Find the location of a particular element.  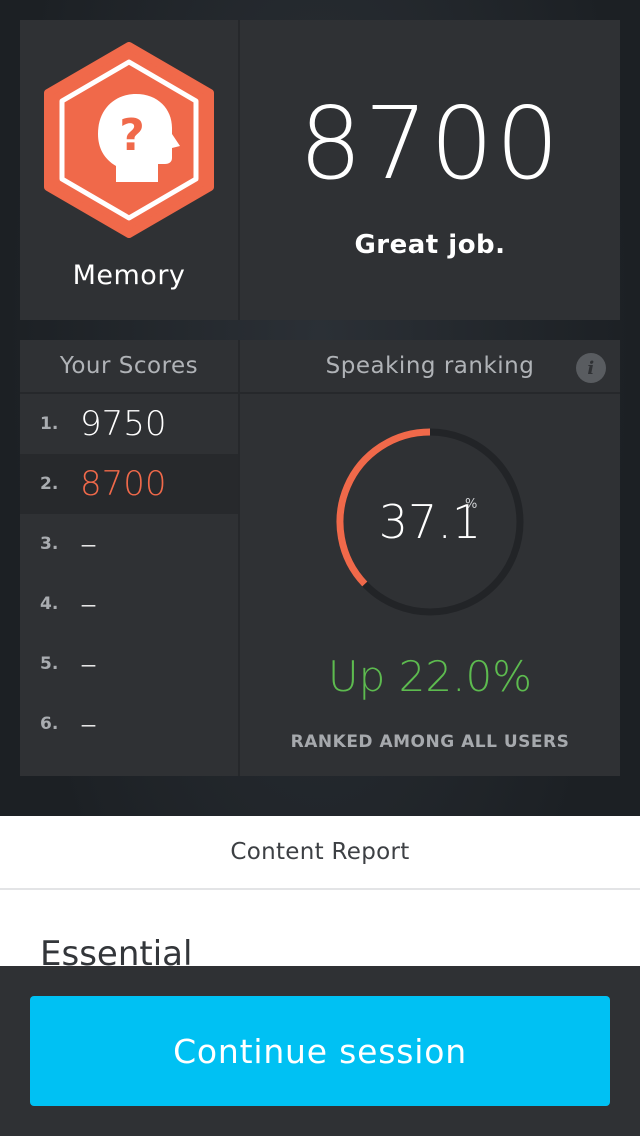

score-row: 1. 9750 is located at coordinates (129, 424).